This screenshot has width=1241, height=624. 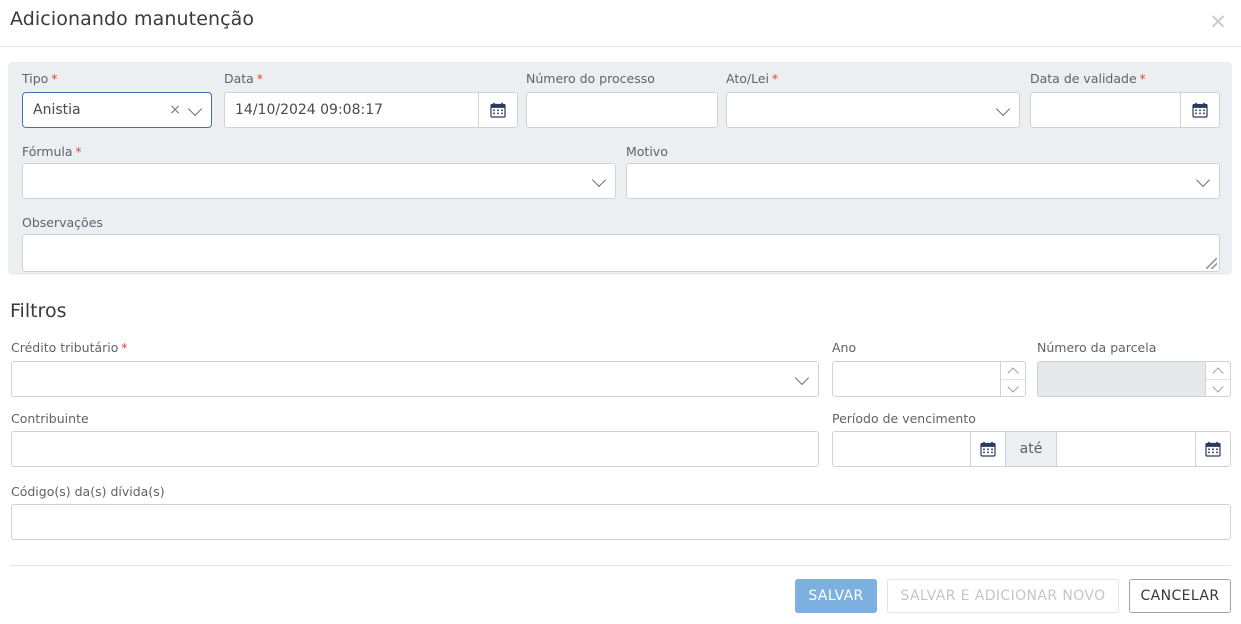 I want to click on periodo-vencimento-label: Período de vencimento, so click(x=904, y=418).